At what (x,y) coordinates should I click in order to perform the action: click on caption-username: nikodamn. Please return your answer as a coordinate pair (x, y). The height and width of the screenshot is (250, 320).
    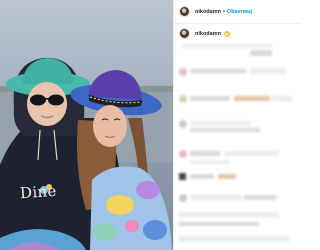
    Looking at the image, I should click on (208, 34).